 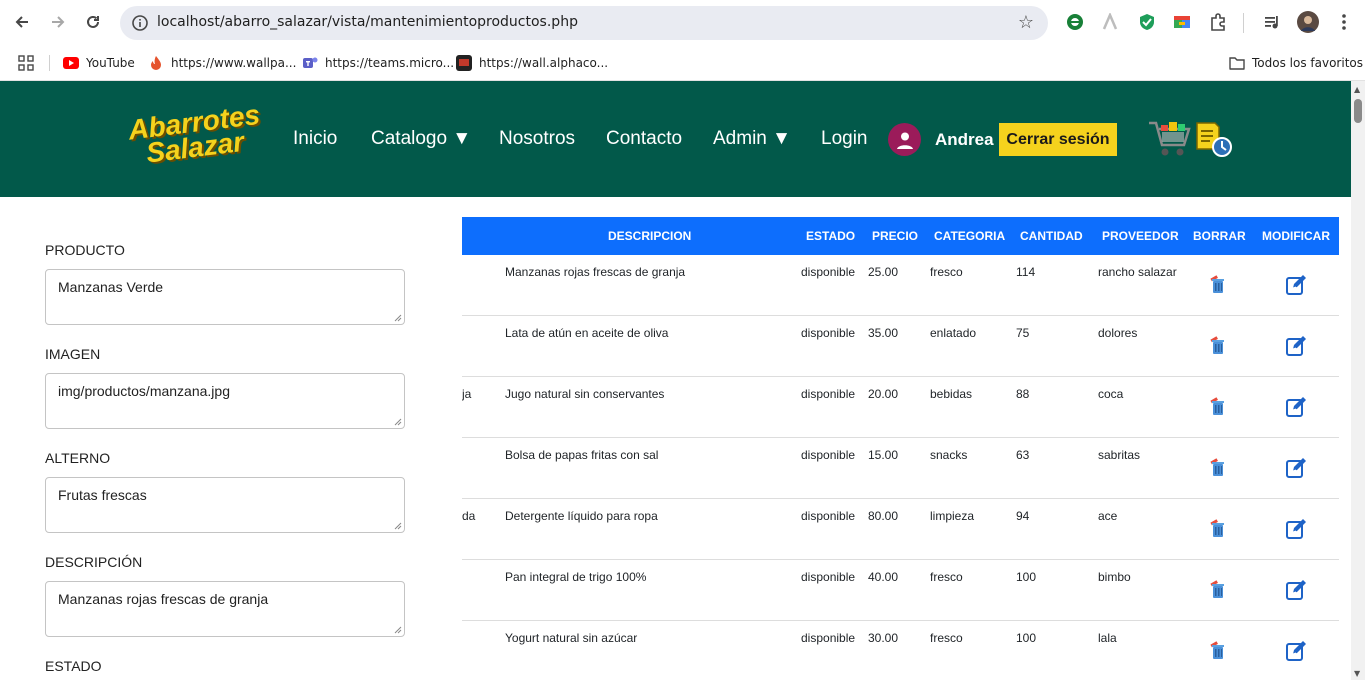 I want to click on scroll-down-arrow-icon: ▼, so click(x=1357, y=673).